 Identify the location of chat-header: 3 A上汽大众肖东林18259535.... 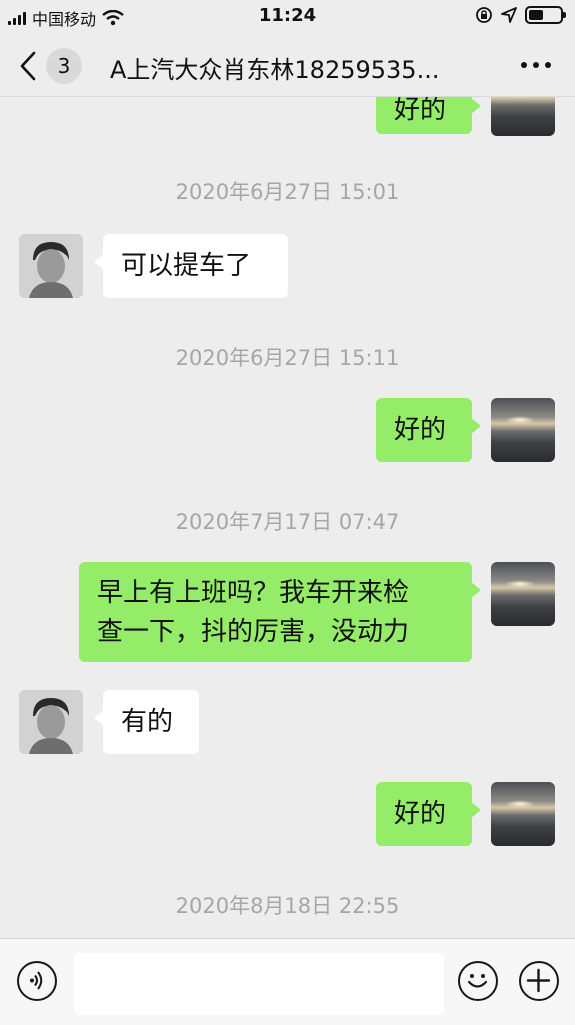
(287, 65).